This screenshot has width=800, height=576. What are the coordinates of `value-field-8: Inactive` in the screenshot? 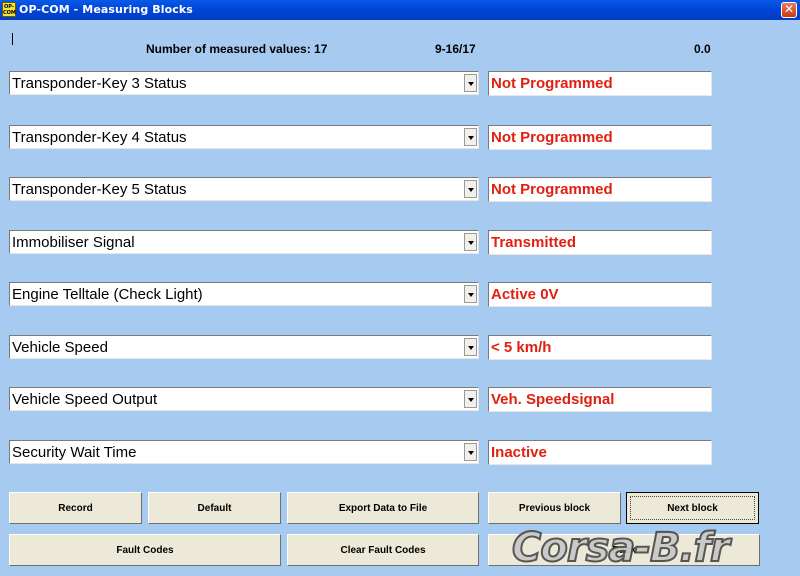 It's located at (600, 452).